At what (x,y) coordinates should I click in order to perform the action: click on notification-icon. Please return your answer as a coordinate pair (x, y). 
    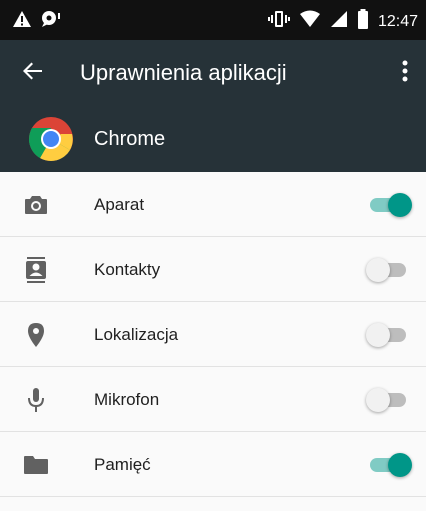
    Looking at the image, I should click on (51, 21).